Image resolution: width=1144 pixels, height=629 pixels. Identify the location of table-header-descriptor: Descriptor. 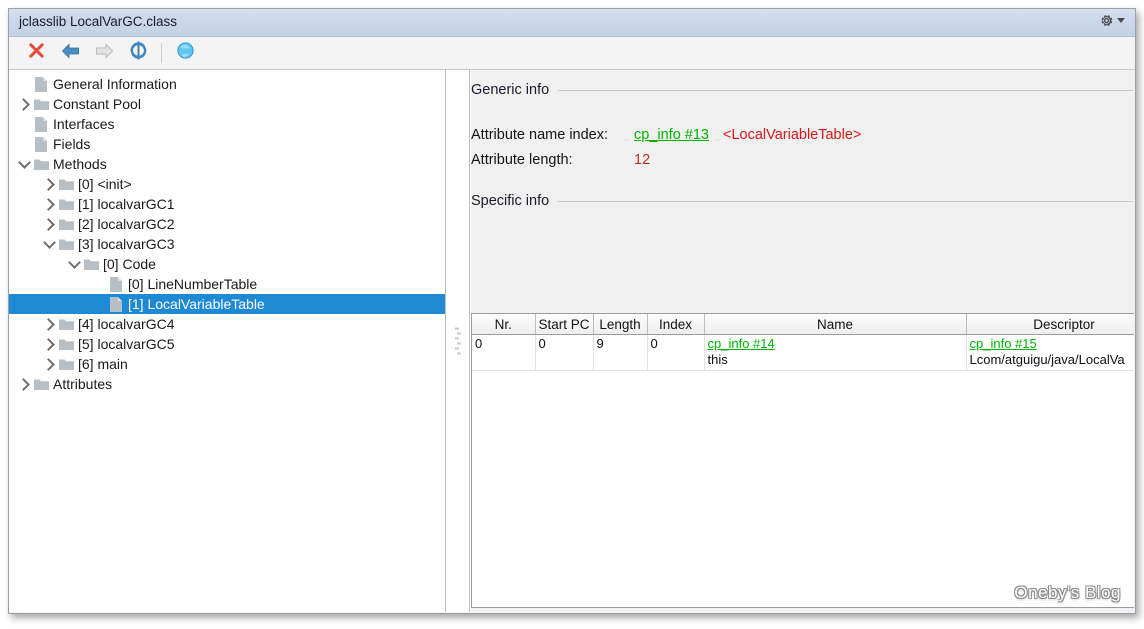
(1050, 324).